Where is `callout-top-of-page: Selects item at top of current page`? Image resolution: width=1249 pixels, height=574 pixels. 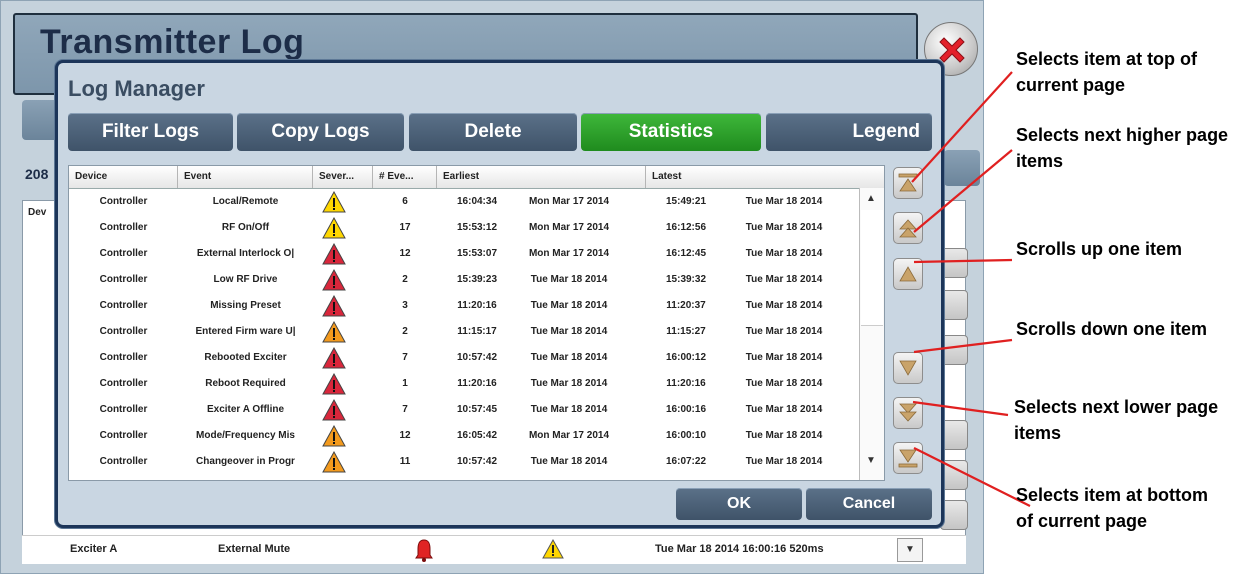 callout-top-of-page: Selects item at top of current page is located at coordinates (1107, 72).